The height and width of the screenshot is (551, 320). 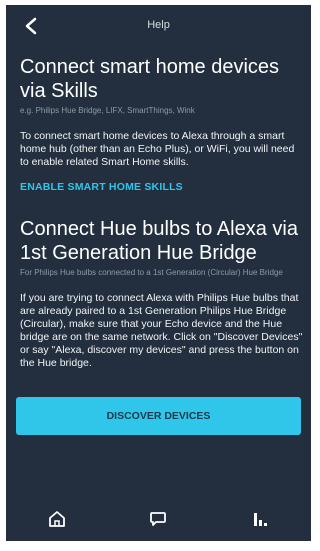 I want to click on home-icon, so click(x=56, y=519).